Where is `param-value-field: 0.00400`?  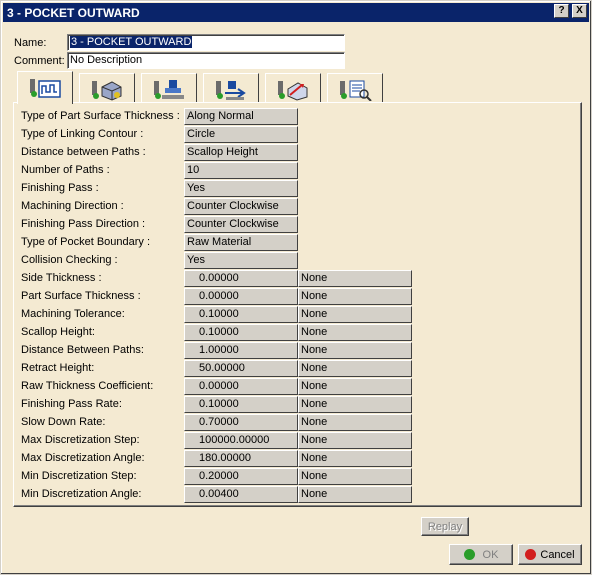 param-value-field: 0.00400 is located at coordinates (241, 494).